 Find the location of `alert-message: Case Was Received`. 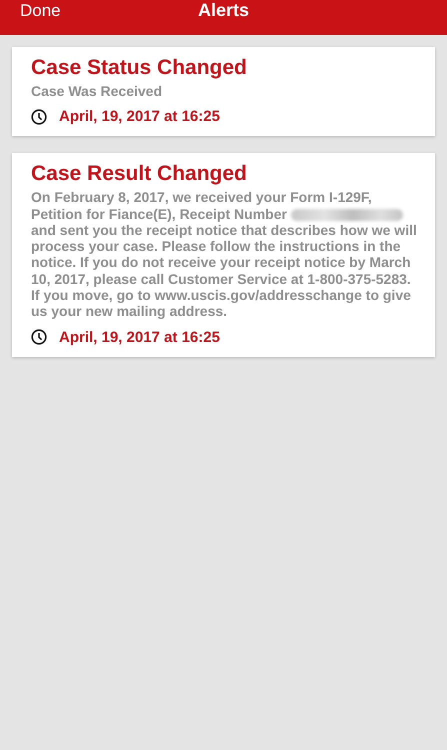

alert-message: Case Was Received is located at coordinates (96, 91).